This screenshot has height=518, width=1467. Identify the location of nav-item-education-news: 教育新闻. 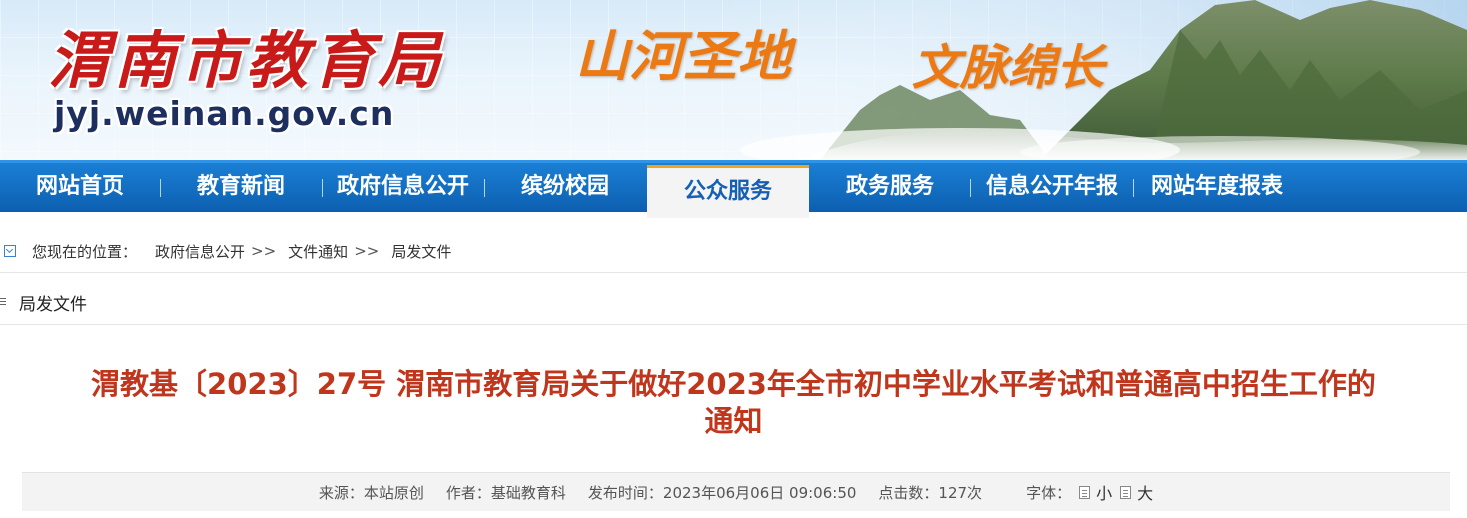
(241, 187).